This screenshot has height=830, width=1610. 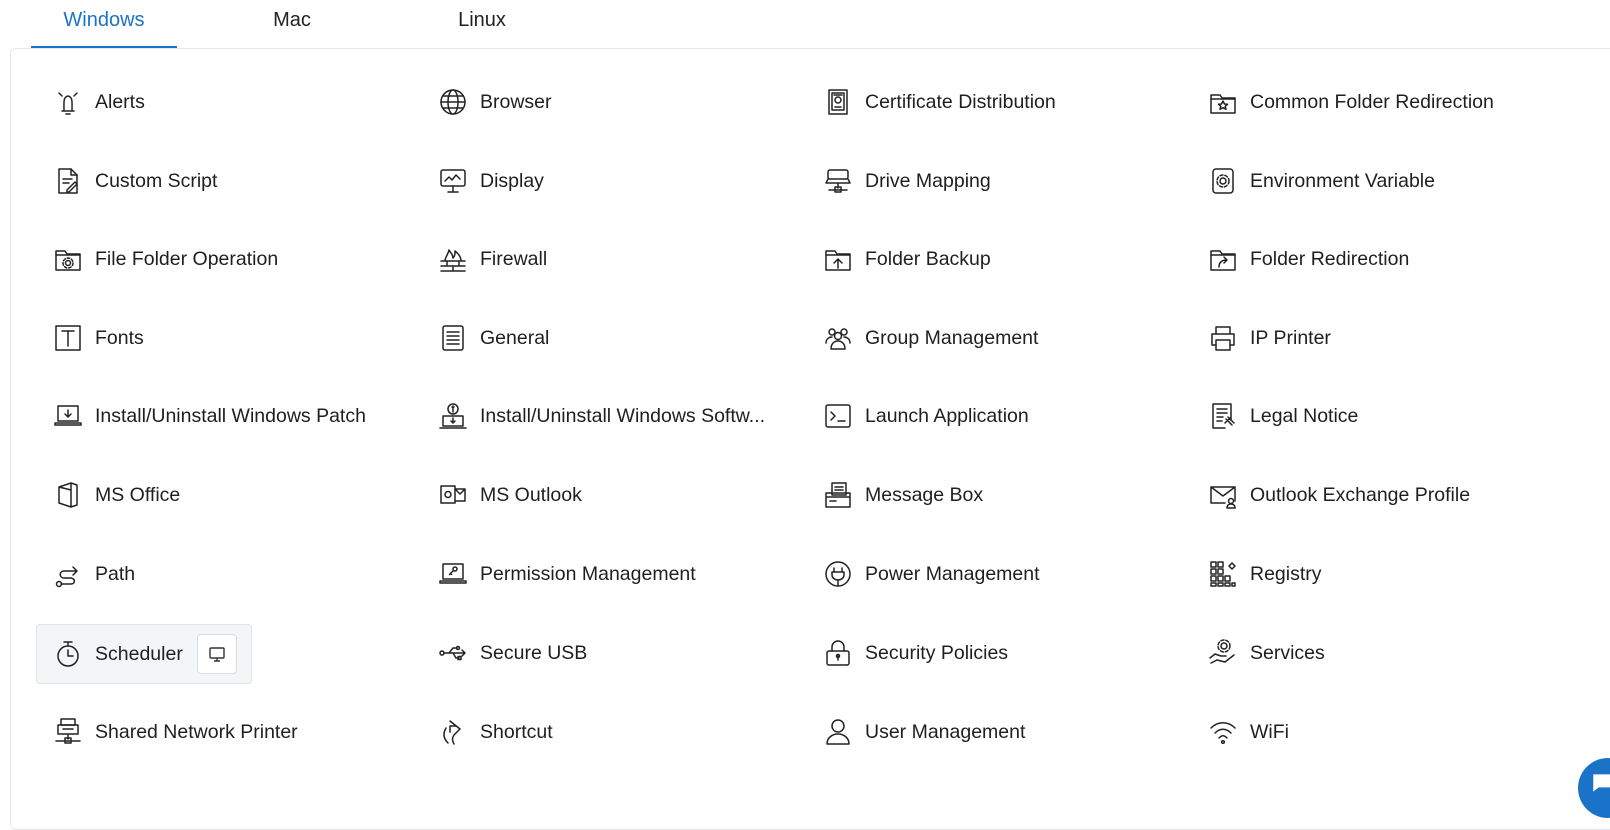 I want to click on policy-item-certificate-distribution: Certificate Distribution, so click(x=938, y=102).